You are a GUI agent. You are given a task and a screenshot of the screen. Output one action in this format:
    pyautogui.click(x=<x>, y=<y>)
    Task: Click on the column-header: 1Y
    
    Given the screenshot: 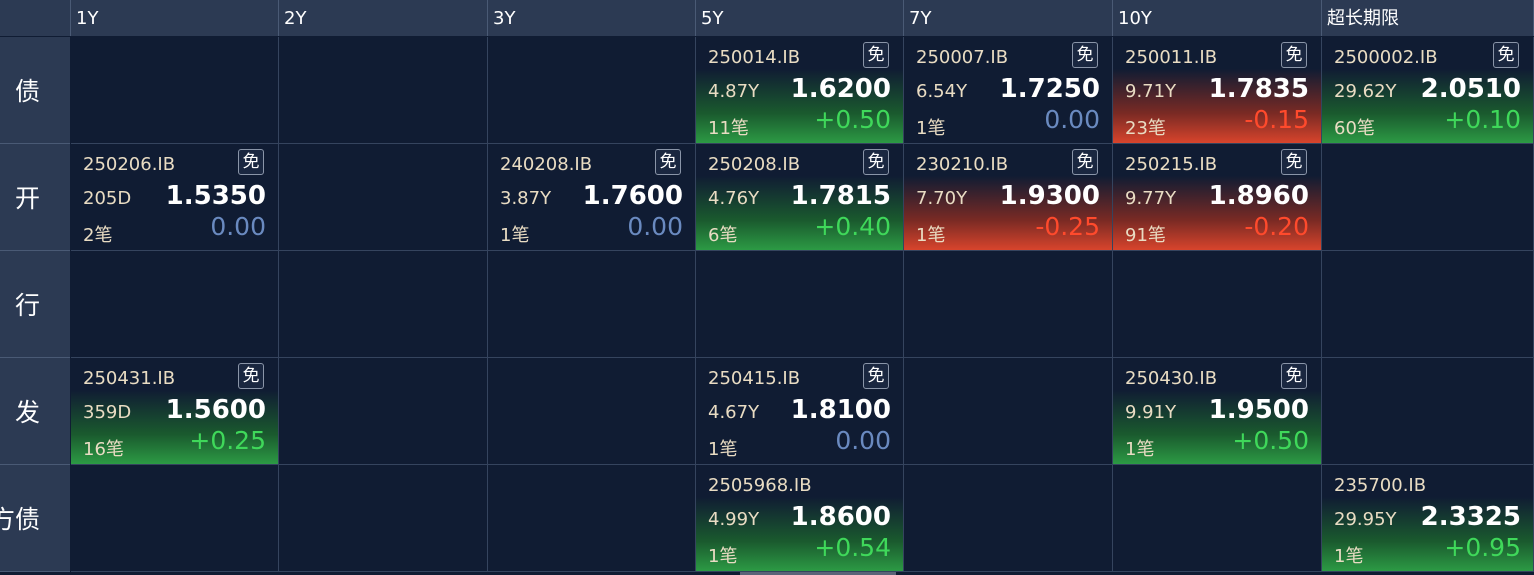 What is the action you would take?
    pyautogui.click(x=175, y=18)
    